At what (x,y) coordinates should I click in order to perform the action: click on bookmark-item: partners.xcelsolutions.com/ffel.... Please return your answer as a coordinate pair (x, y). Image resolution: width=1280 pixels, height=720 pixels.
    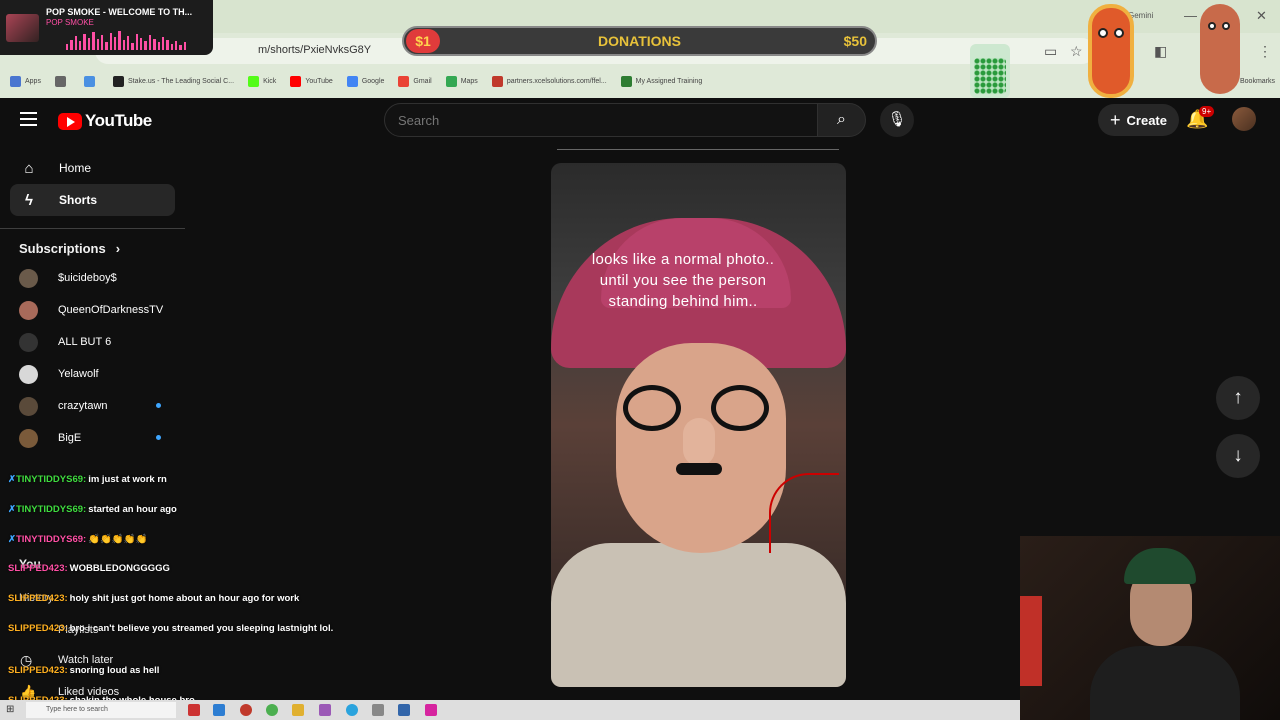
    Looking at the image, I should click on (549, 81).